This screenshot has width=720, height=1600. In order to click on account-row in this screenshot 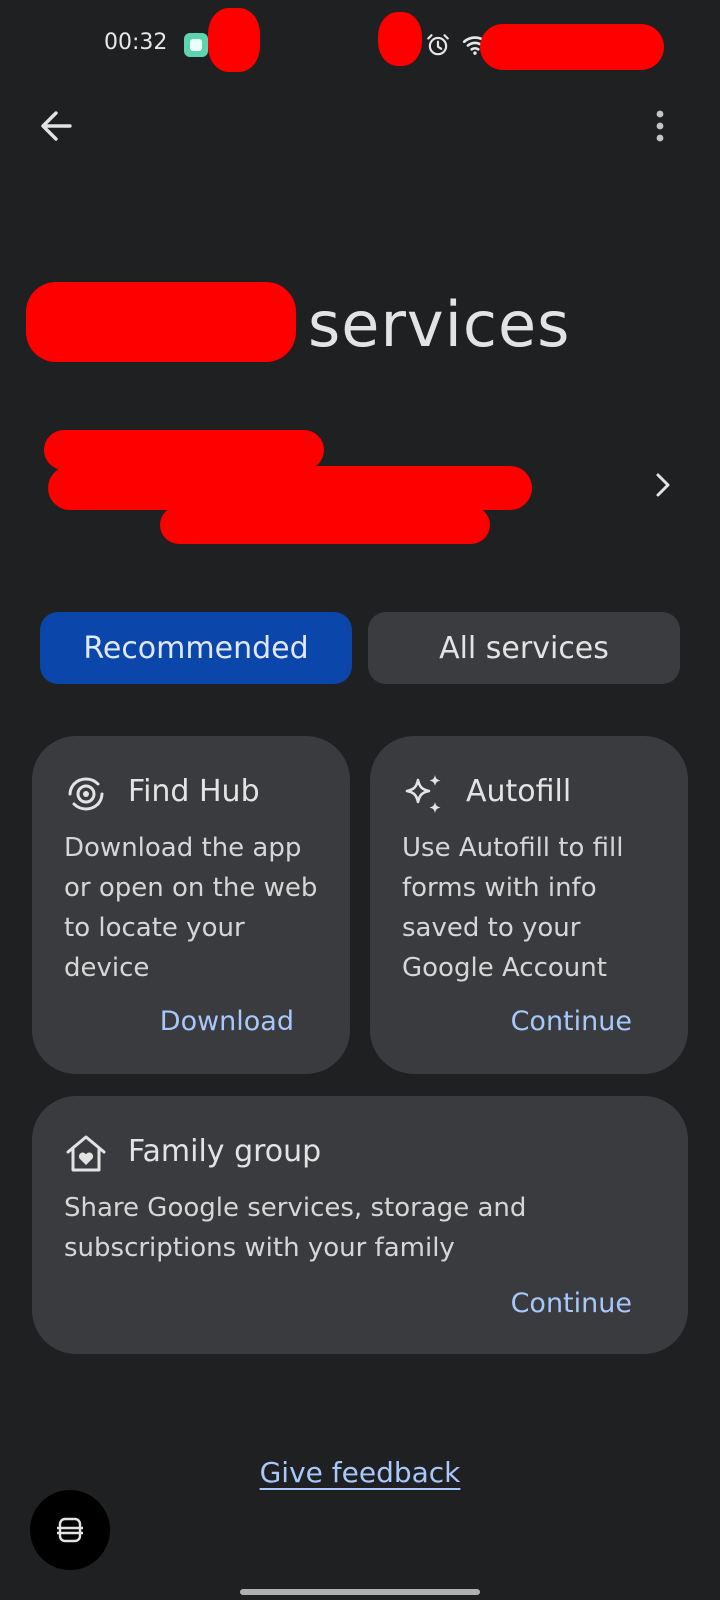, I will do `click(360, 482)`.